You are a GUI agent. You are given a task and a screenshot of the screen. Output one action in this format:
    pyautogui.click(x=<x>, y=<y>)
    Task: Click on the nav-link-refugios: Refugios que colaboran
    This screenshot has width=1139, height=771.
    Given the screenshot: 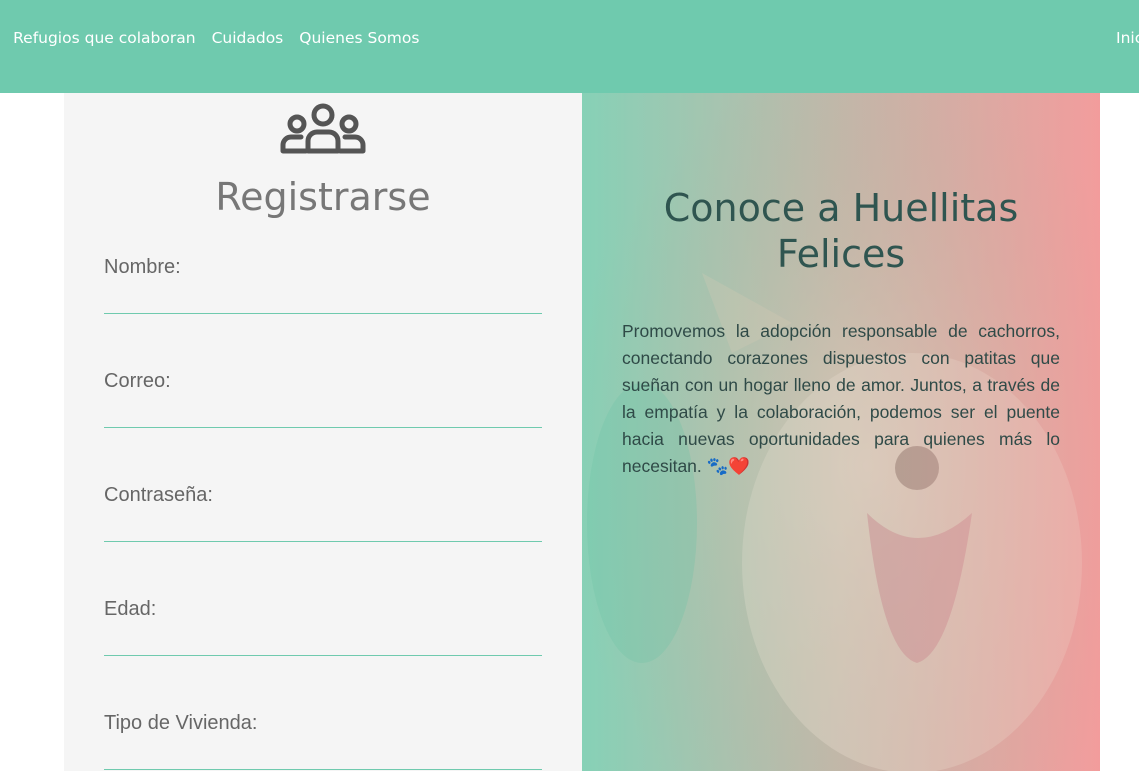 What is the action you would take?
    pyautogui.click(x=104, y=38)
    